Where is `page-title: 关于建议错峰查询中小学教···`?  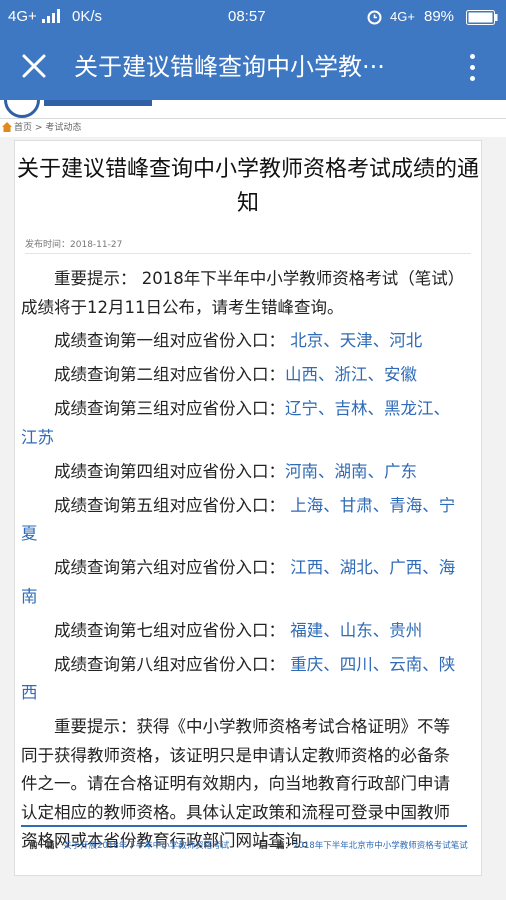 page-title: 关于建议错峰查询中小学教··· is located at coordinates (229, 67).